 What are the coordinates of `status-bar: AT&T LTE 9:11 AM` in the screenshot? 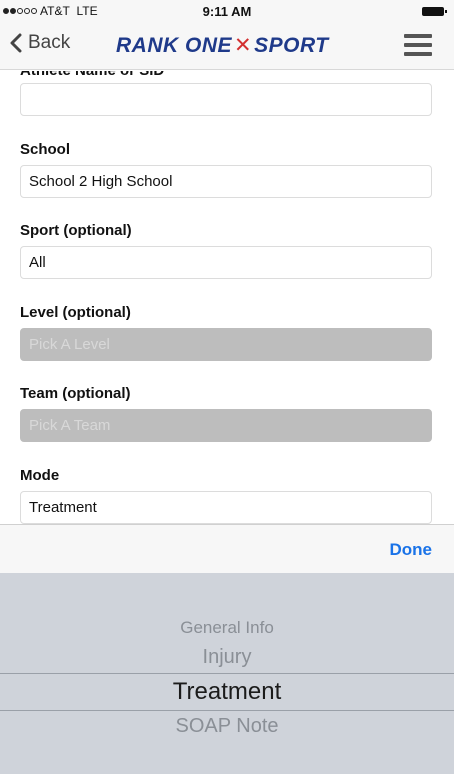 It's located at (227, 11).